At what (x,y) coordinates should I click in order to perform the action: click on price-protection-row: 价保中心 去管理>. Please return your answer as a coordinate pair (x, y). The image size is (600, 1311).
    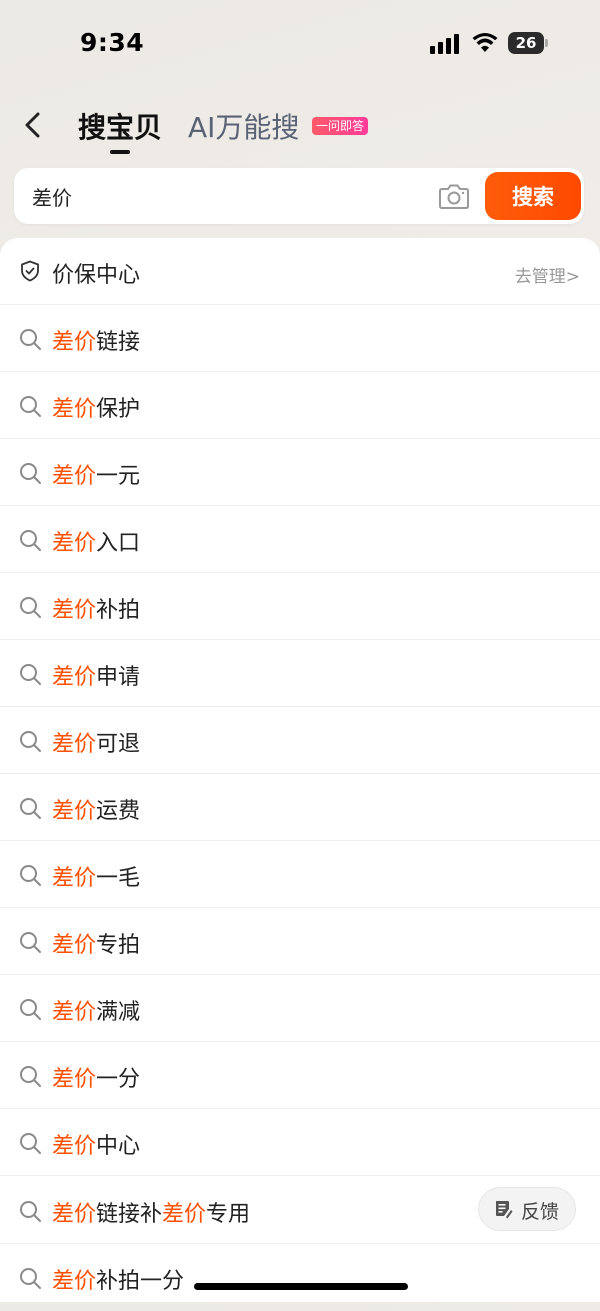
    Looking at the image, I should click on (300, 271).